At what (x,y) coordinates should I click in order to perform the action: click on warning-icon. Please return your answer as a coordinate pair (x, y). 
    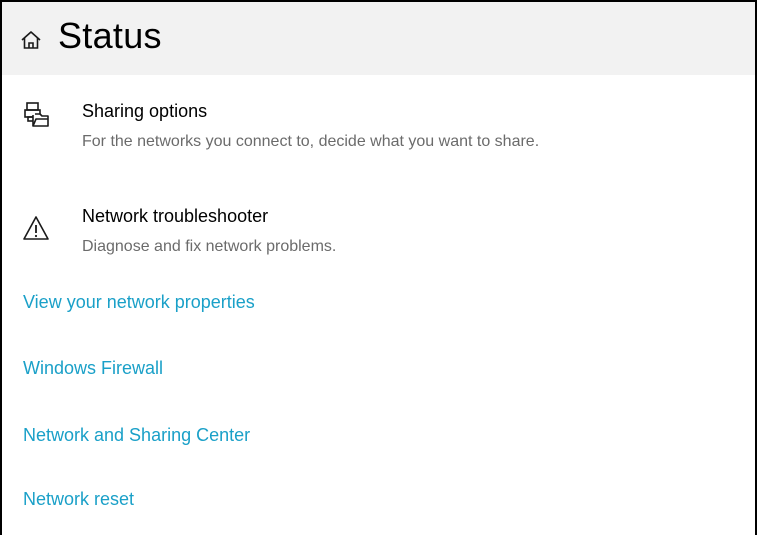
    Looking at the image, I should click on (36, 228).